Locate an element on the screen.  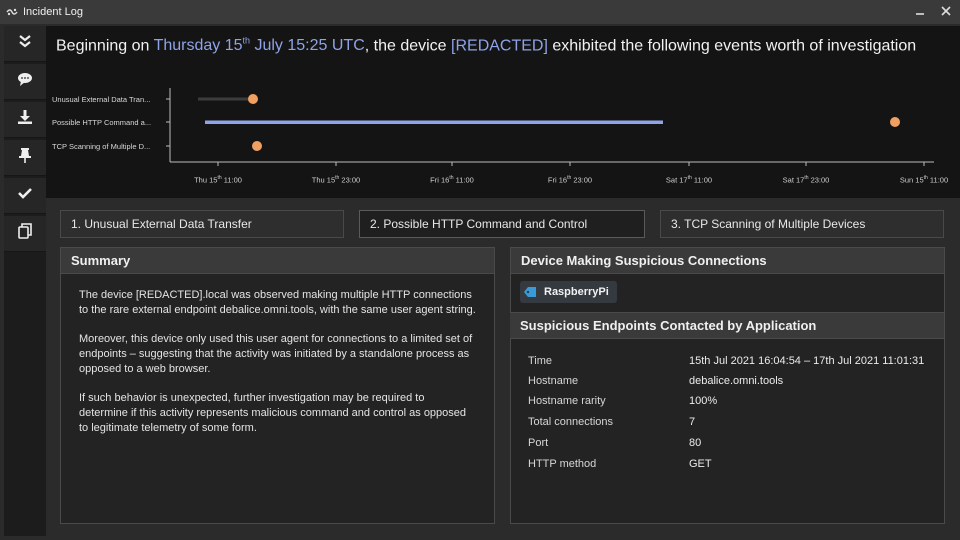
device-panel-title: Device Making Suspicious Connections is located at coordinates (727, 261).